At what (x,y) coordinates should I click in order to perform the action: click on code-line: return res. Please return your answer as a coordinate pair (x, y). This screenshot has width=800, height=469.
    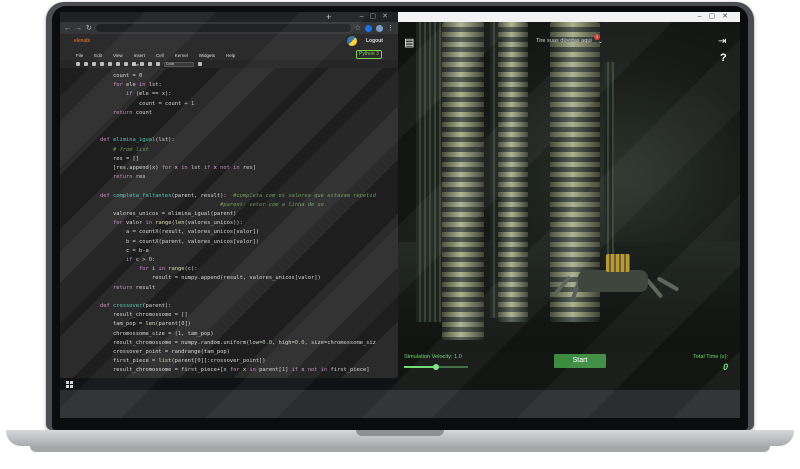
    Looking at the image, I should click on (129, 177).